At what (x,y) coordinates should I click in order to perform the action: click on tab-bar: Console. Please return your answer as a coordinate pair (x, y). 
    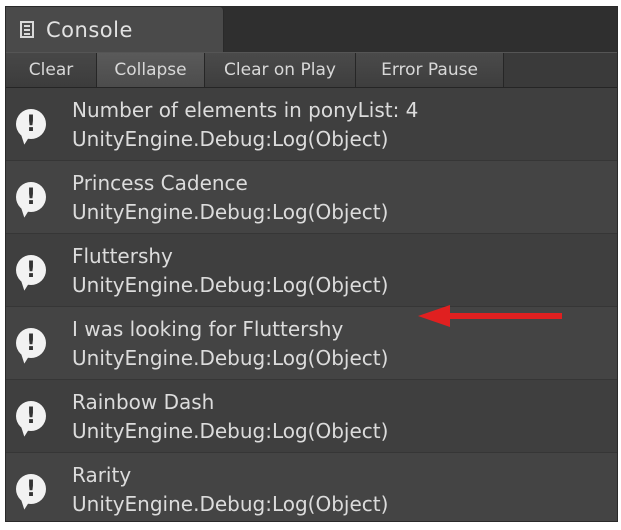
    Looking at the image, I should click on (311, 29).